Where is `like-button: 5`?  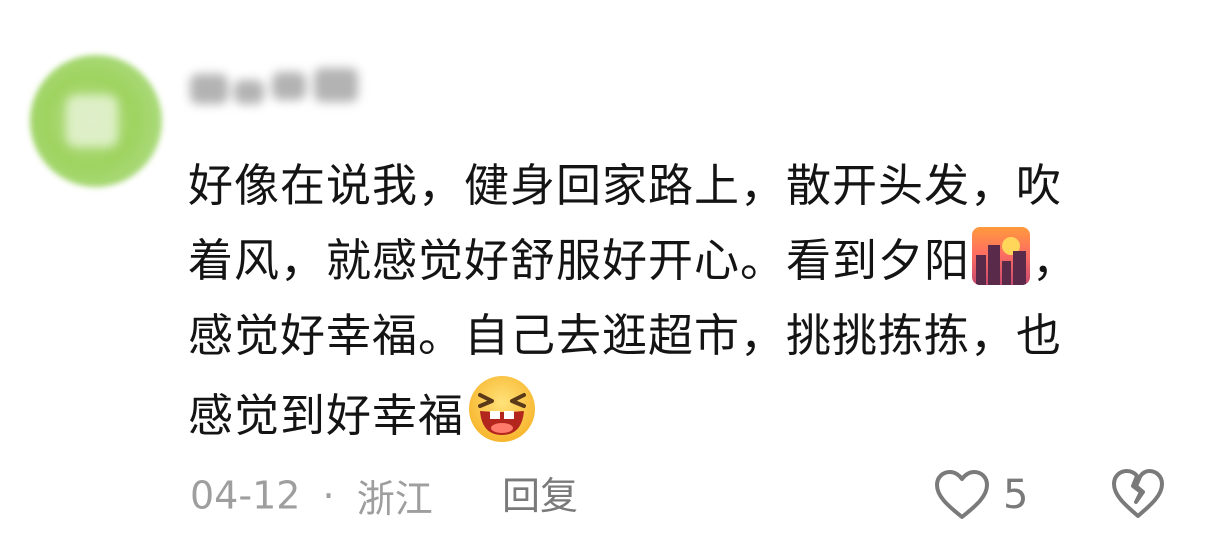
like-button: 5 is located at coordinates (980, 495).